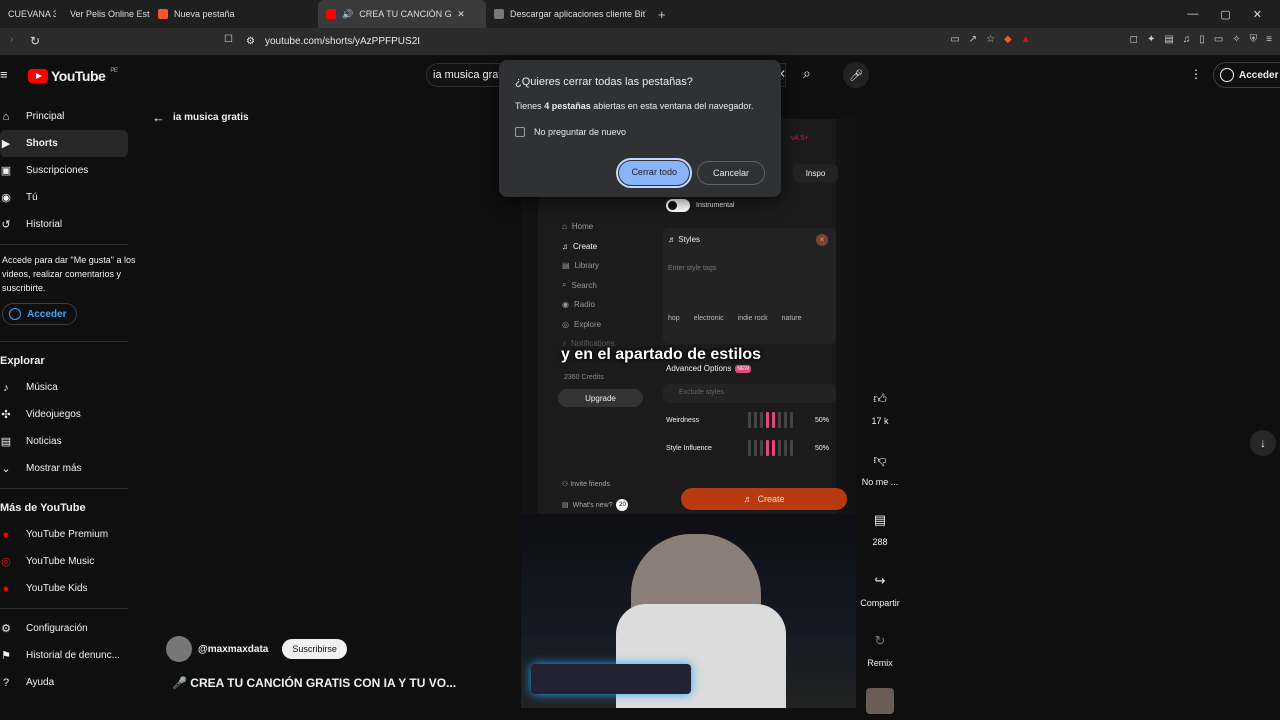  What do you see at coordinates (701, 392) in the screenshot?
I see `exclude-label: Exclude styles` at bounding box center [701, 392].